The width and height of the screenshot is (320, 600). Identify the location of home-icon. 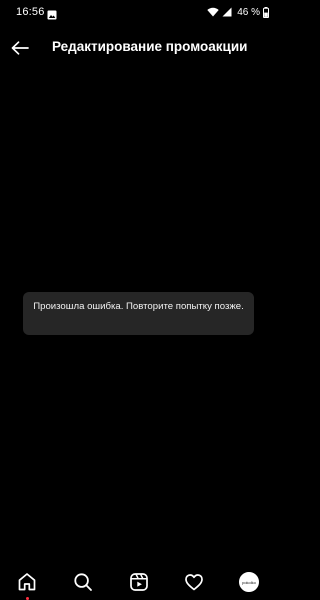
(27, 582).